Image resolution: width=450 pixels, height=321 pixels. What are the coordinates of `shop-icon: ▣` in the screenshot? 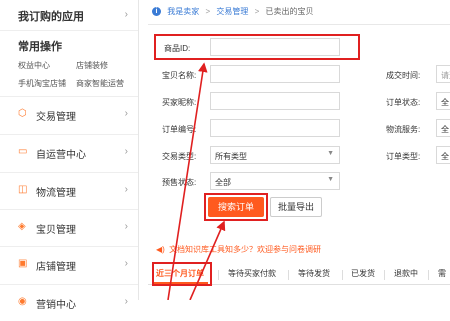 It's located at (23, 263).